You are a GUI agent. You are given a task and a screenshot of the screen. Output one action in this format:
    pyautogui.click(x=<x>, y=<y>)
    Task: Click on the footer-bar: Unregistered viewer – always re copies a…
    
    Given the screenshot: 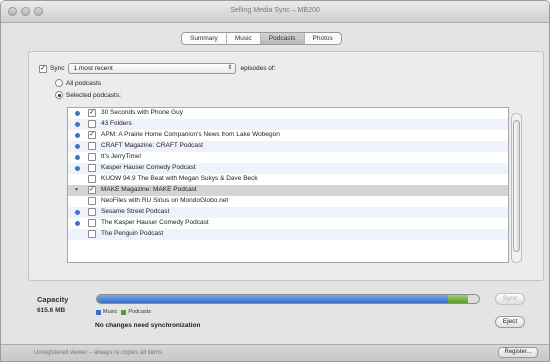 What is the action you would take?
    pyautogui.click(x=275, y=352)
    